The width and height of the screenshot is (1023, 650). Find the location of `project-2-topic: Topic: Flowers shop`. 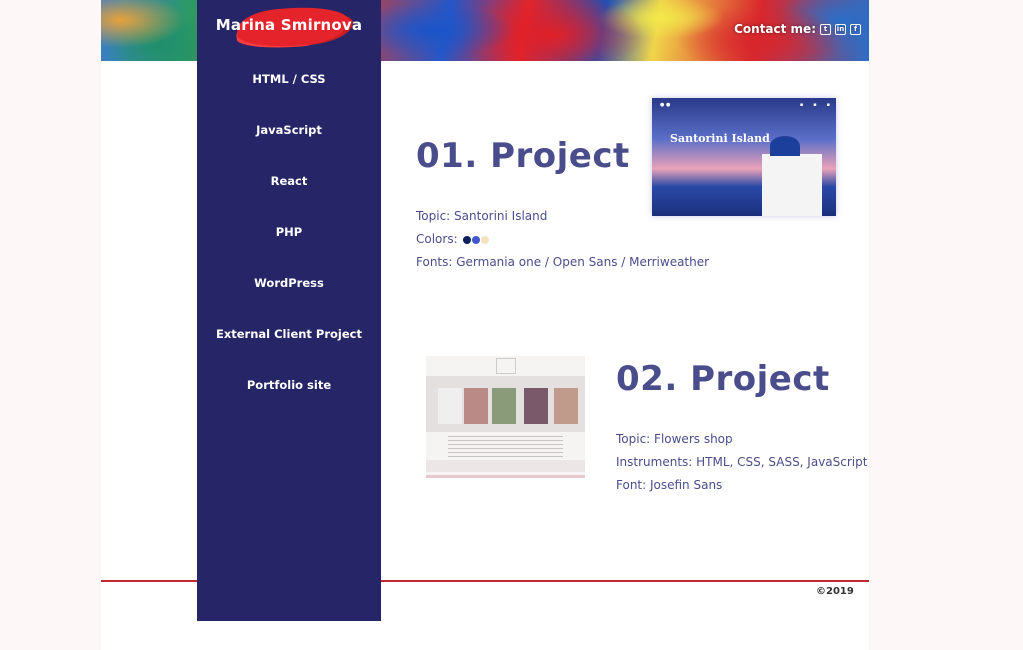

project-2-topic: Topic: Flowers shop is located at coordinates (674, 439).